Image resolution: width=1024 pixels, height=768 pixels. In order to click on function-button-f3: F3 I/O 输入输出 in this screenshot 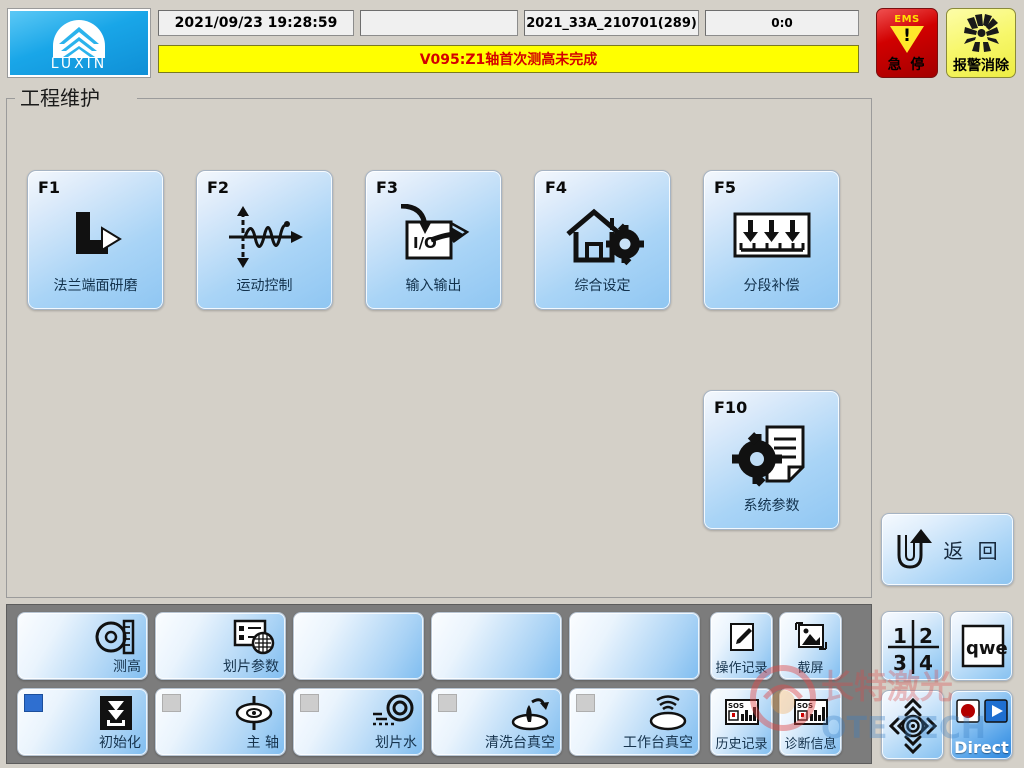, I will do `click(433, 240)`.